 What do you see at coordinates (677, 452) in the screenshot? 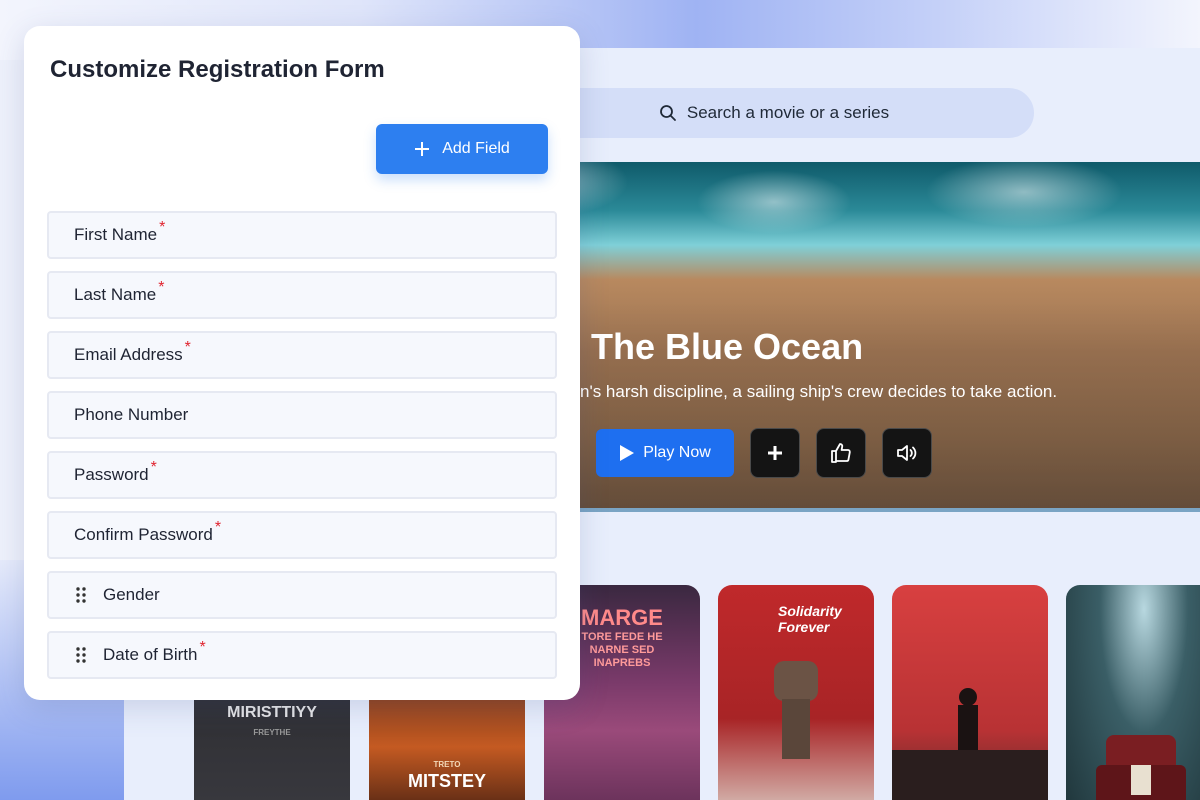
I see `play-now-label: Play Now` at bounding box center [677, 452].